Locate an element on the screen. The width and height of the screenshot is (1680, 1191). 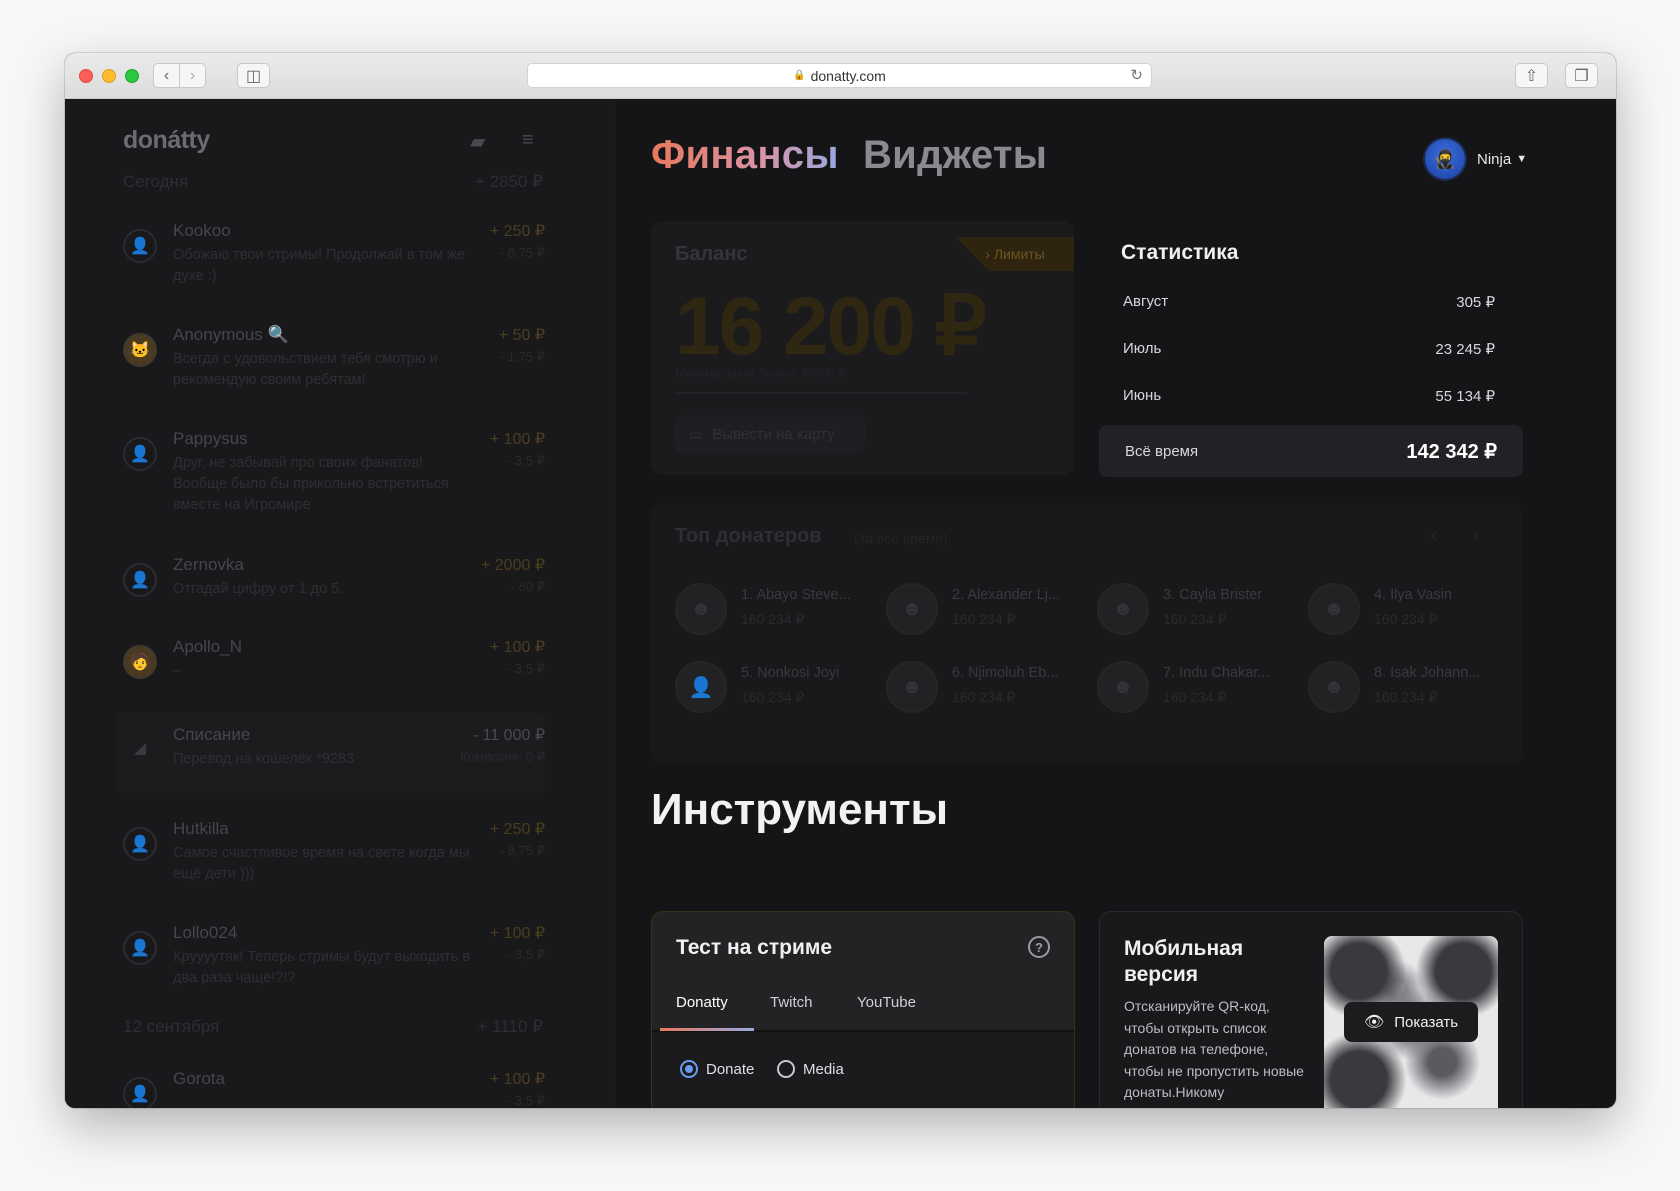
day-label: Сегодня is located at coordinates (156, 181).